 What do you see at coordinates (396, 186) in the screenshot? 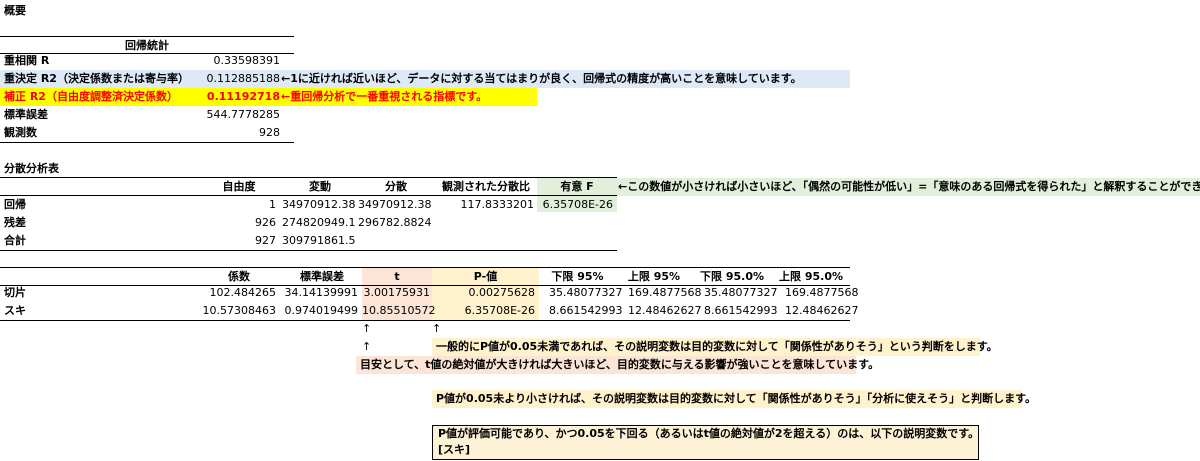
I see `anova-header: 分散` at bounding box center [396, 186].